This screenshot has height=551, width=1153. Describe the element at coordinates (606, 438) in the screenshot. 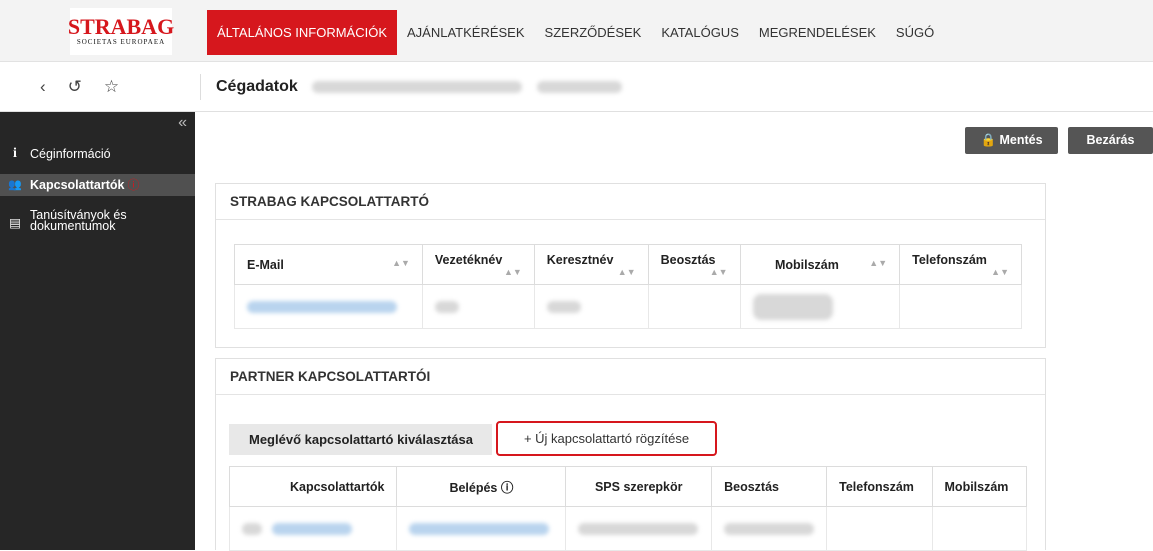

I see `add-new-contact-button: + Új kapcsolattartó rögzítése` at that location.